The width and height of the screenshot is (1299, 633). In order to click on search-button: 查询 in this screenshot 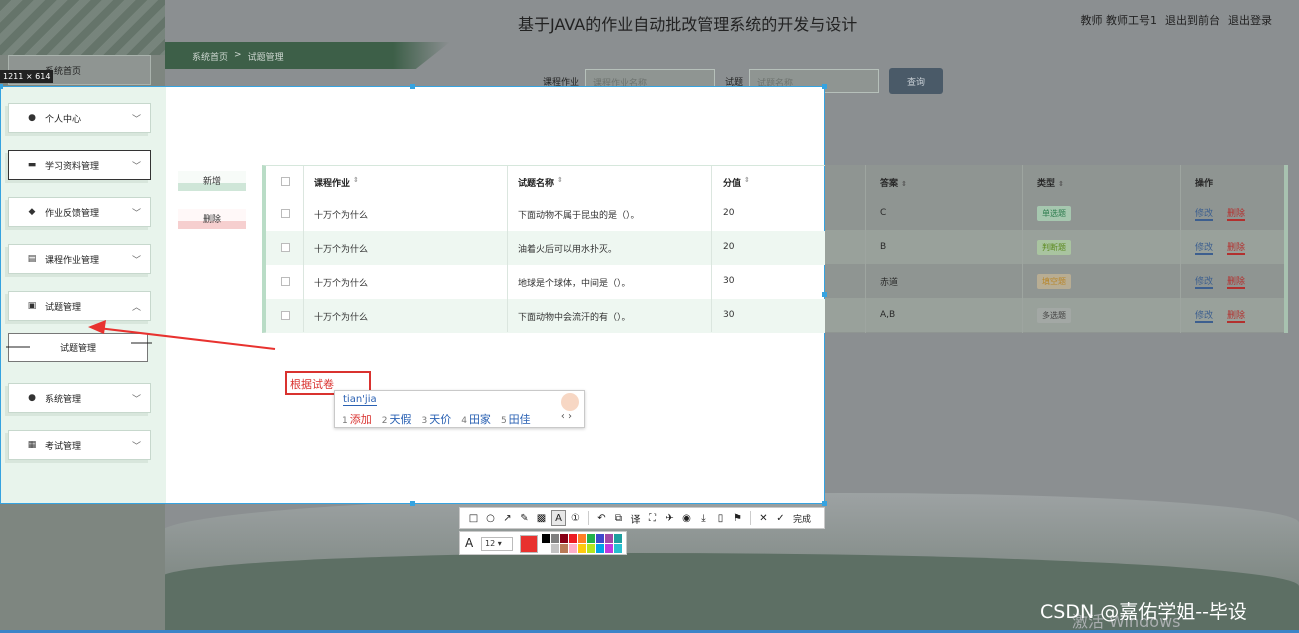, I will do `click(916, 81)`.